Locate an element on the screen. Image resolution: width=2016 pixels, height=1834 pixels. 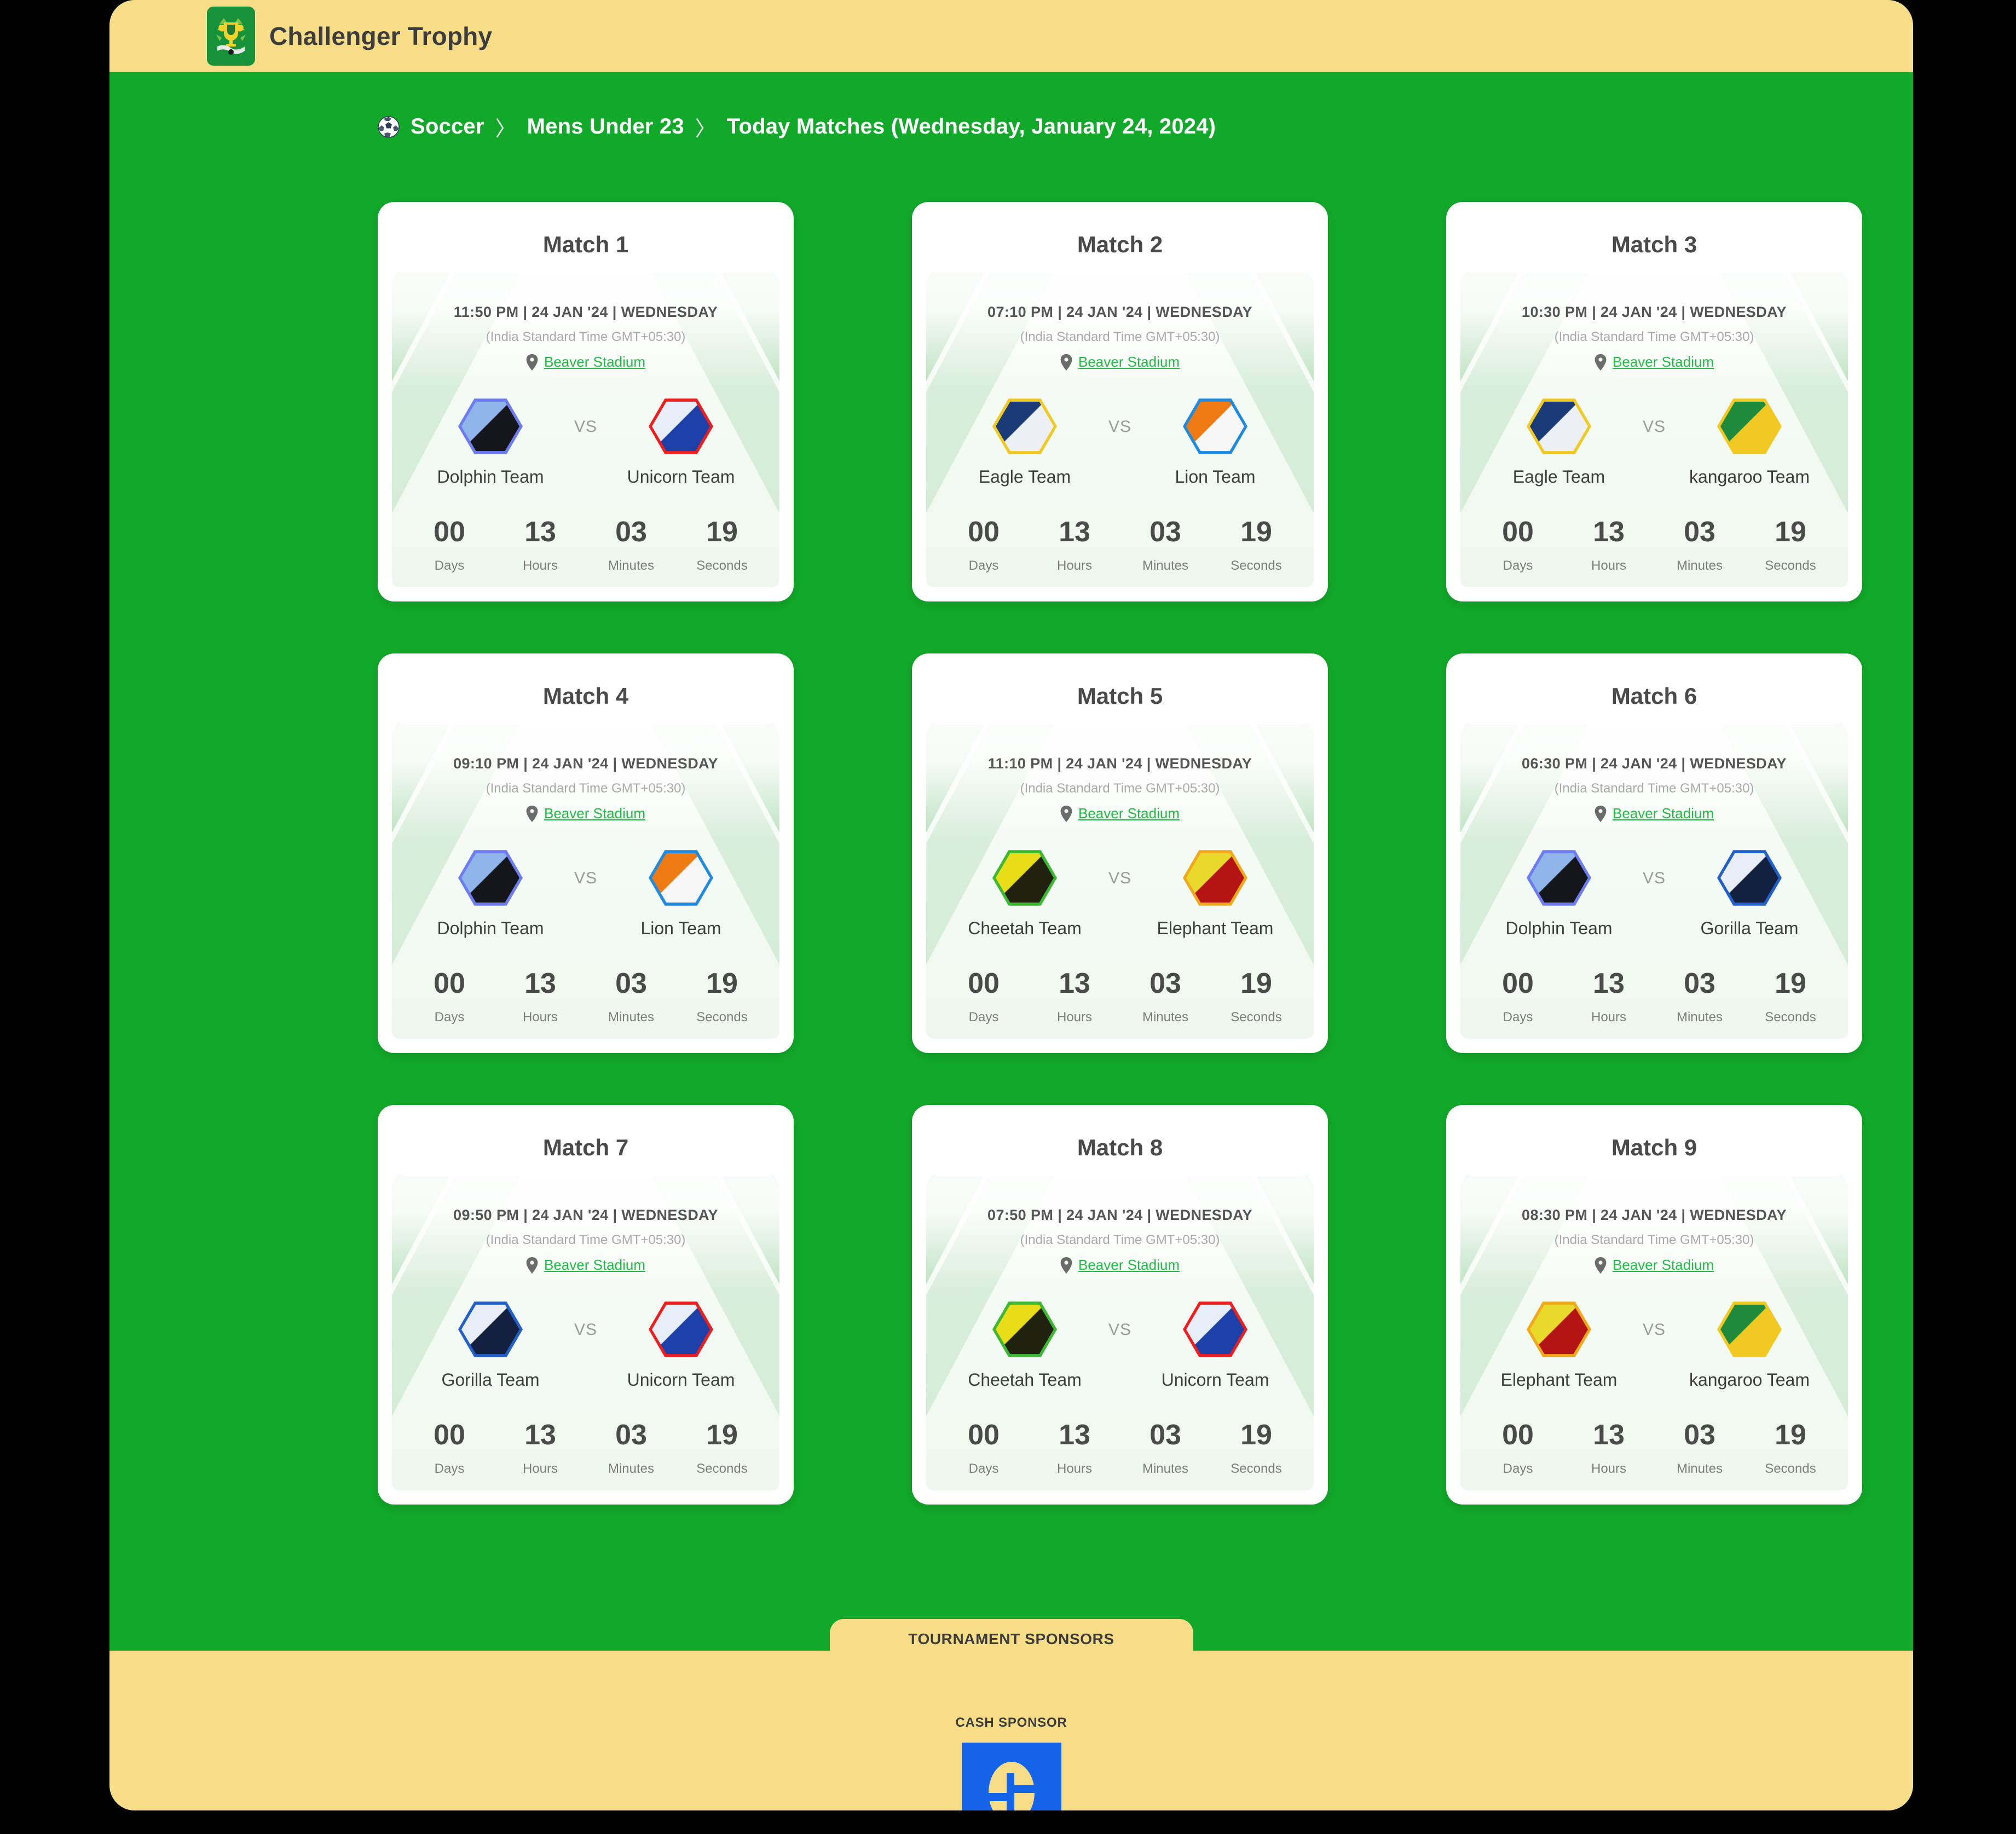
countdown-hours-label: Hours is located at coordinates (1074, 1018).